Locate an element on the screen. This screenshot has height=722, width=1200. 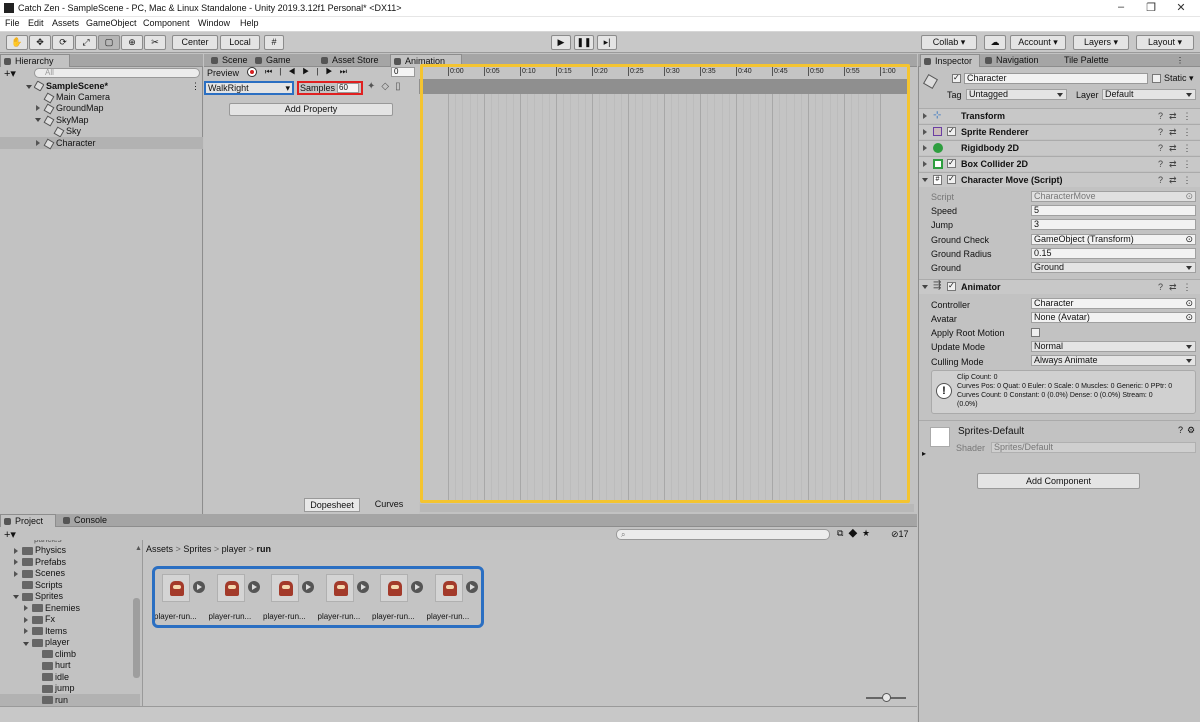
clip-dropdown: WalkRight ▾ is located at coordinates (249, 88).